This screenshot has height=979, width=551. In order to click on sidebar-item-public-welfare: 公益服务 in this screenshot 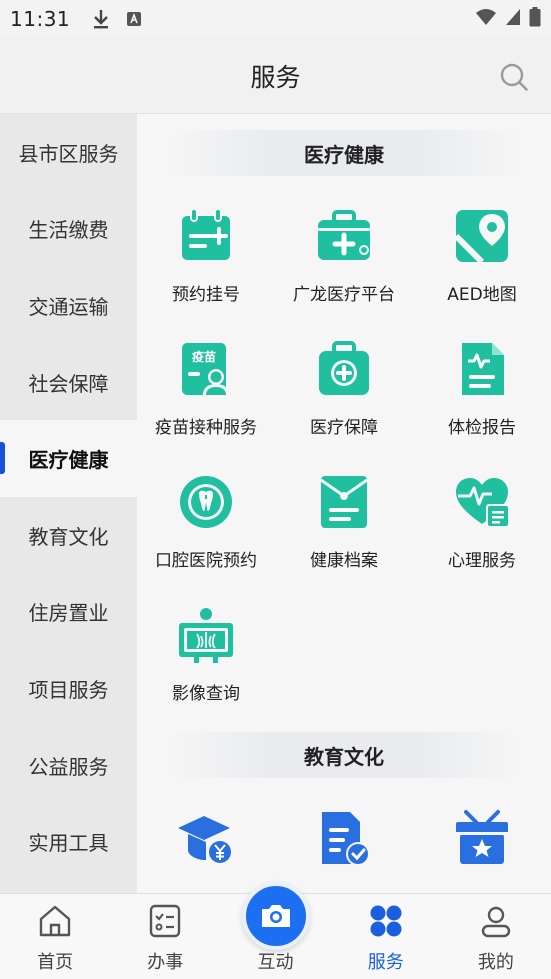, I will do `click(68, 765)`.